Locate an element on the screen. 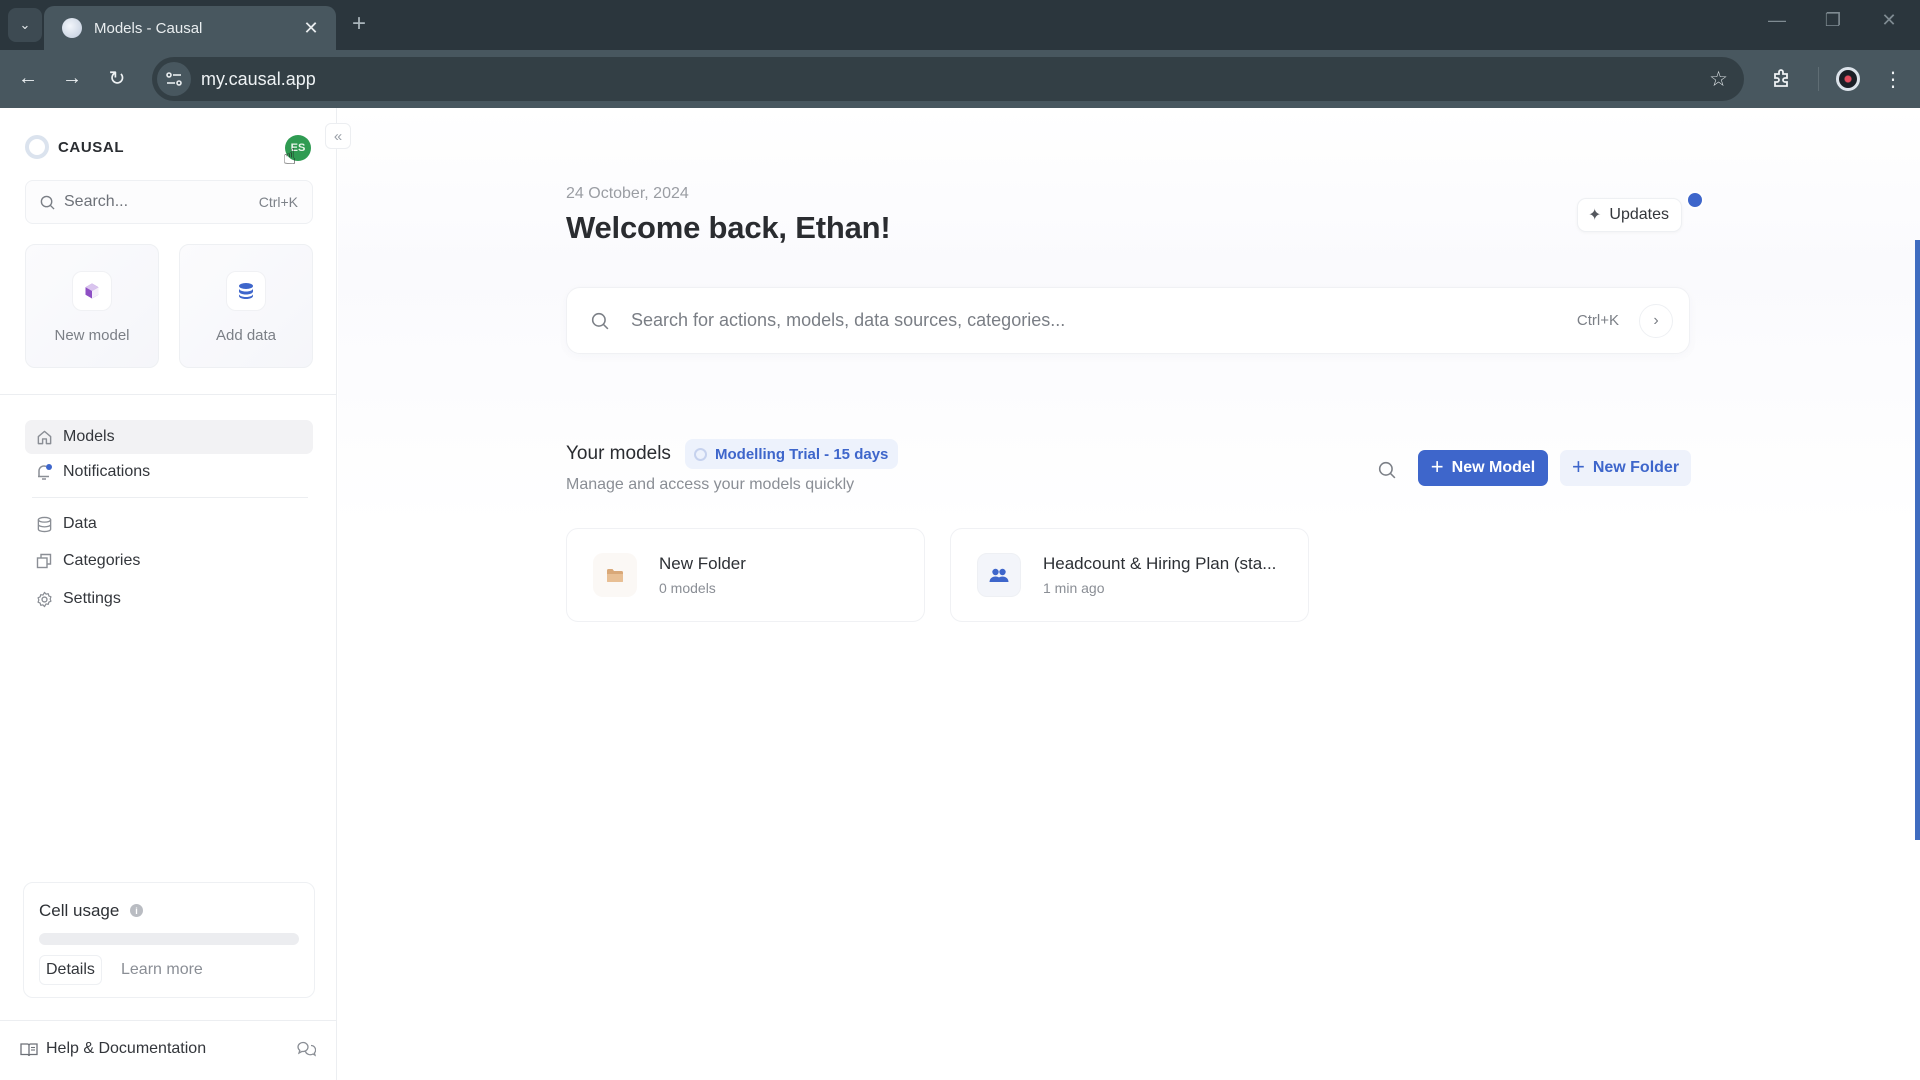 Image resolution: width=1920 pixels, height=1080 pixels. updates-notification-dot is located at coordinates (1695, 200).